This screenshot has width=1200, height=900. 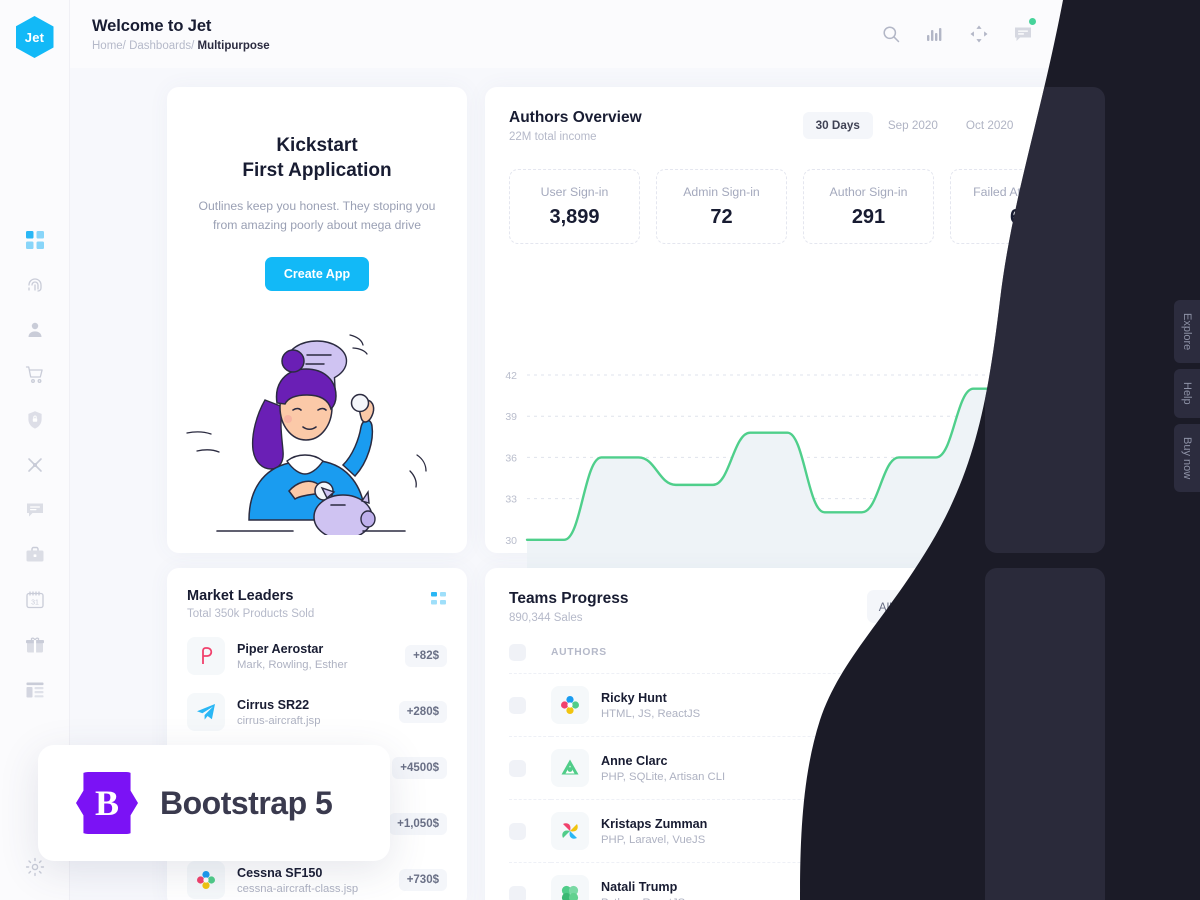 I want to click on moon-icon, so click(x=1111, y=34).